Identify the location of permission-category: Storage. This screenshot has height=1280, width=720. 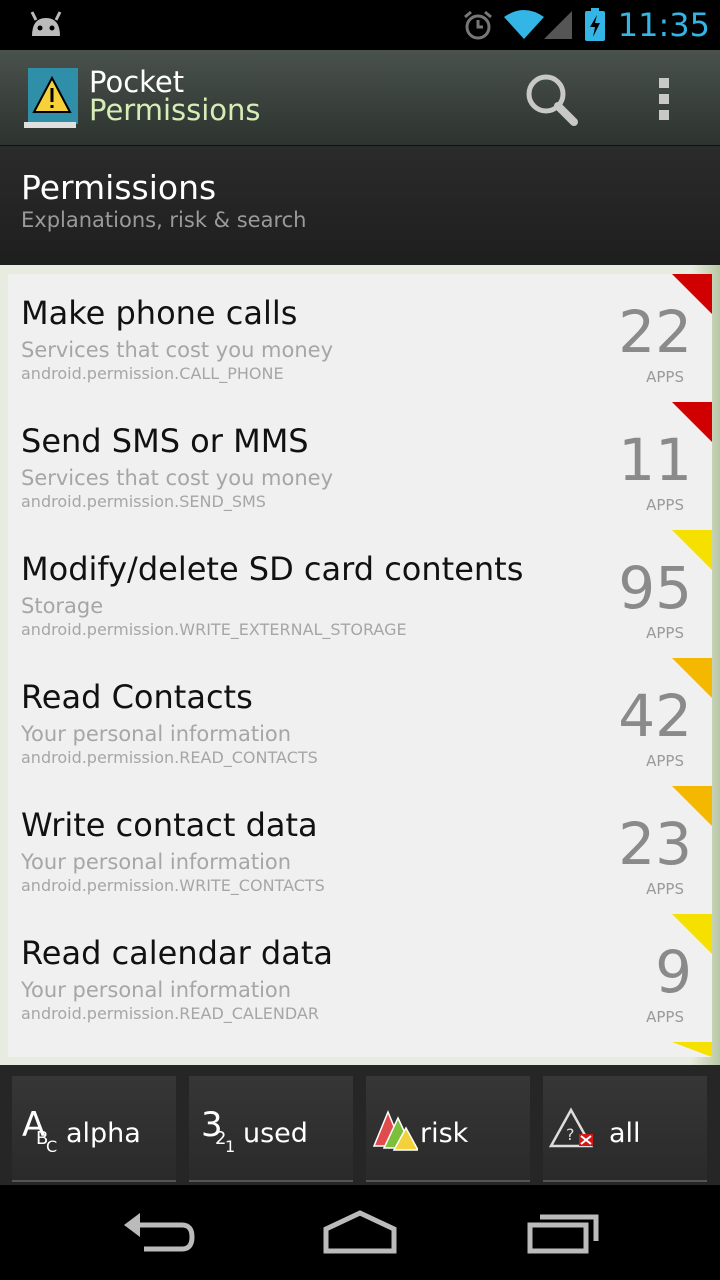
(62, 606).